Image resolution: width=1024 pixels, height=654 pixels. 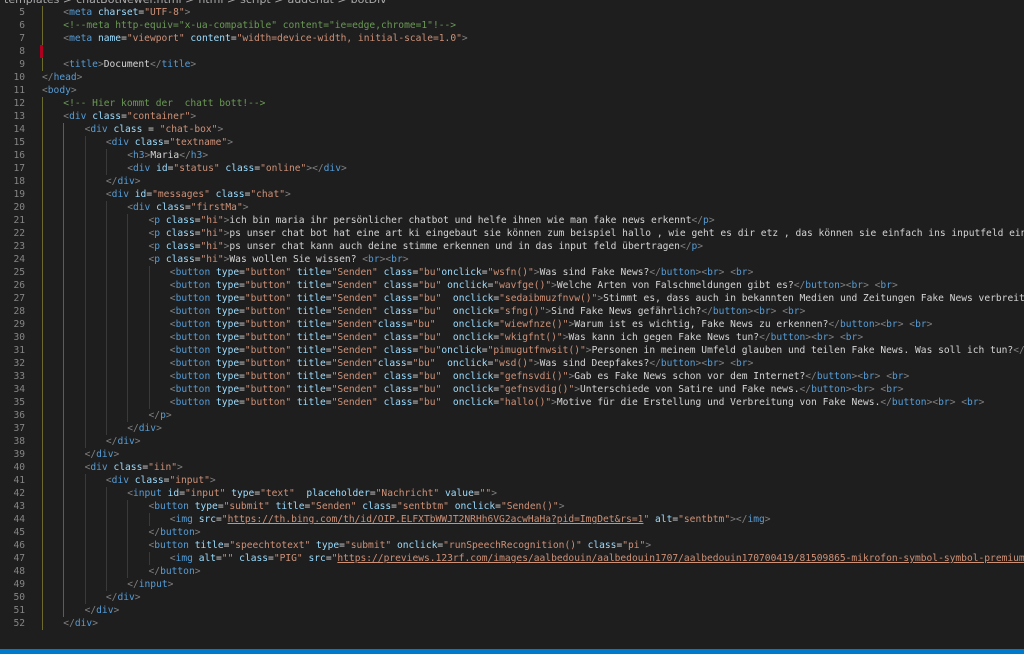 What do you see at coordinates (512, 12) in the screenshot?
I see `code-line: 5 <meta charset="UTF-8">` at bounding box center [512, 12].